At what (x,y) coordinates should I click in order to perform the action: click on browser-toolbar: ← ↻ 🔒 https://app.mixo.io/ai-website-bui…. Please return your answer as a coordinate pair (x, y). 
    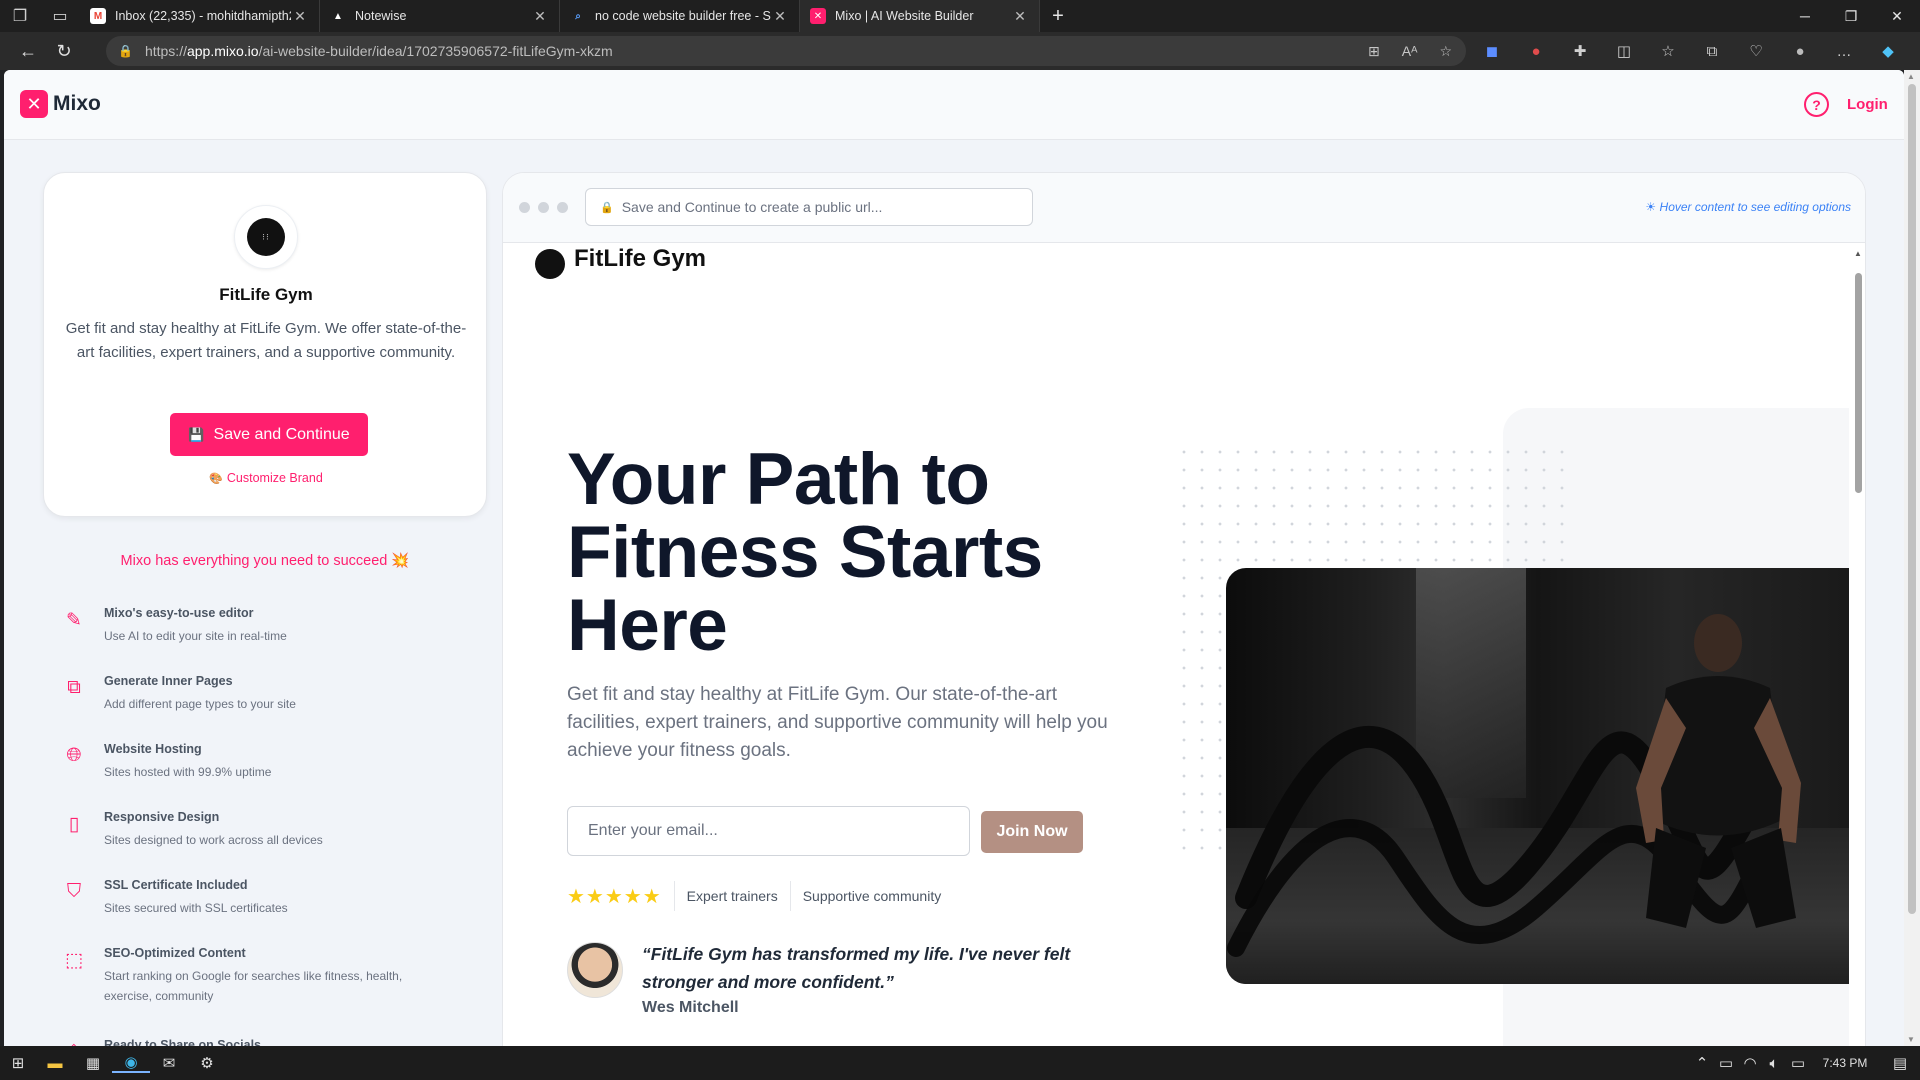
    Looking at the image, I should click on (960, 51).